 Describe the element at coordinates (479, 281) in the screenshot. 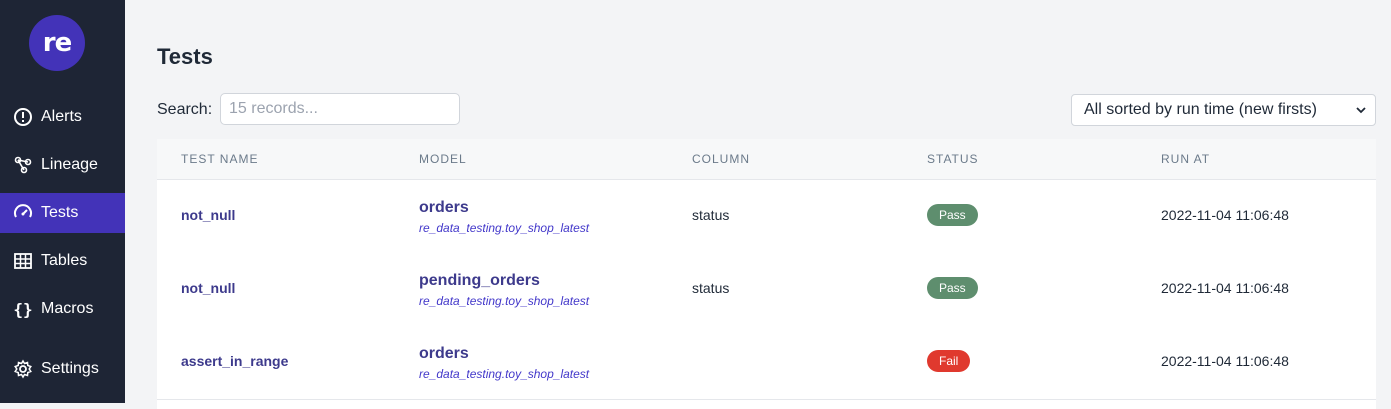

I see `model-link: pending_orders` at that location.